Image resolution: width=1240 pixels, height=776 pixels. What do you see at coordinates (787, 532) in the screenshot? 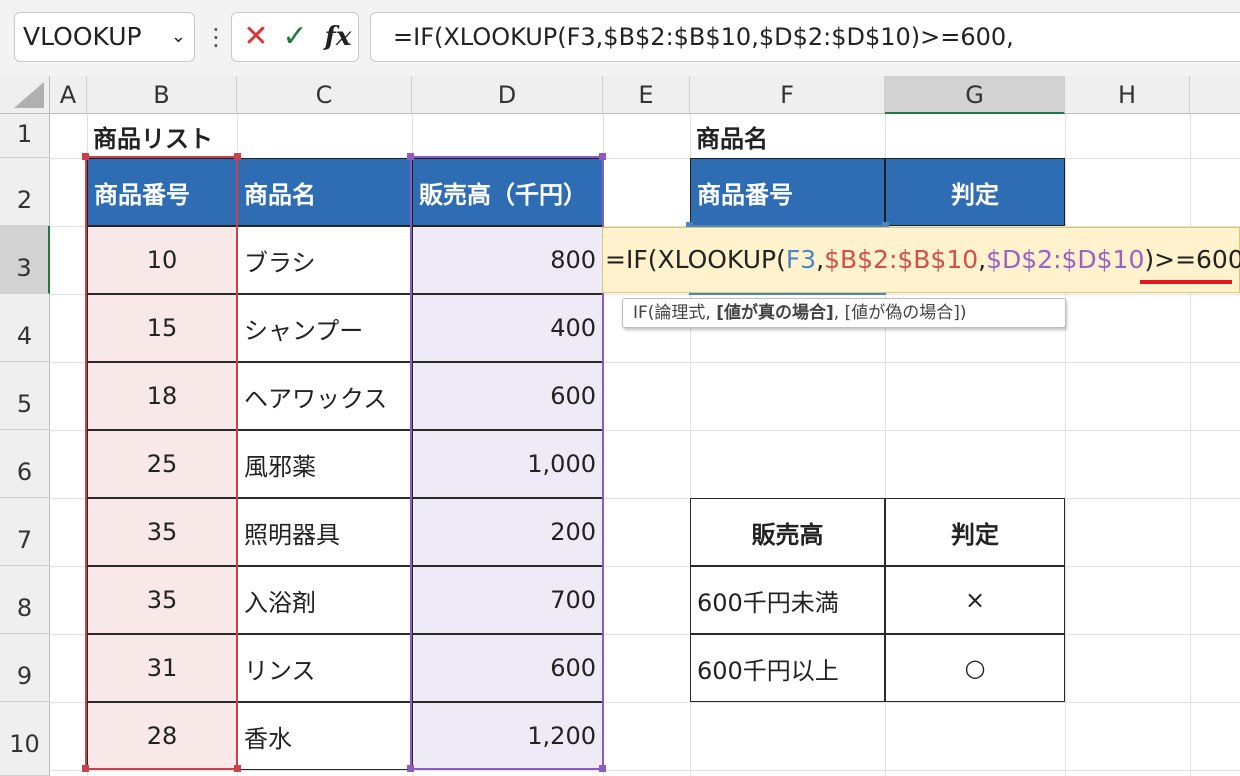
I see `criteria-header-sales: 販売高` at bounding box center [787, 532].